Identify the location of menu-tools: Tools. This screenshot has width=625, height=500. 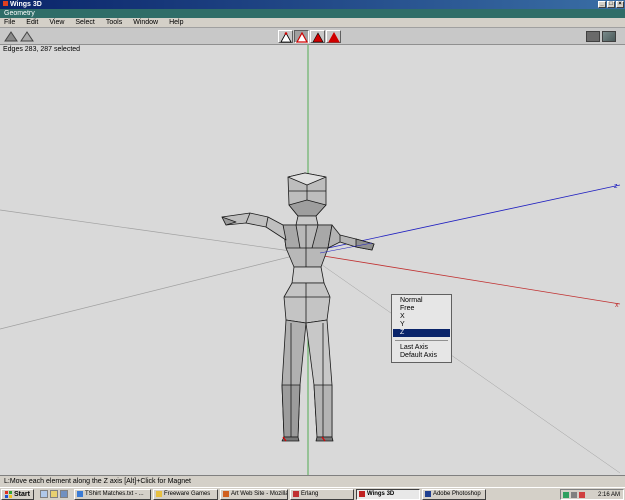
(114, 22).